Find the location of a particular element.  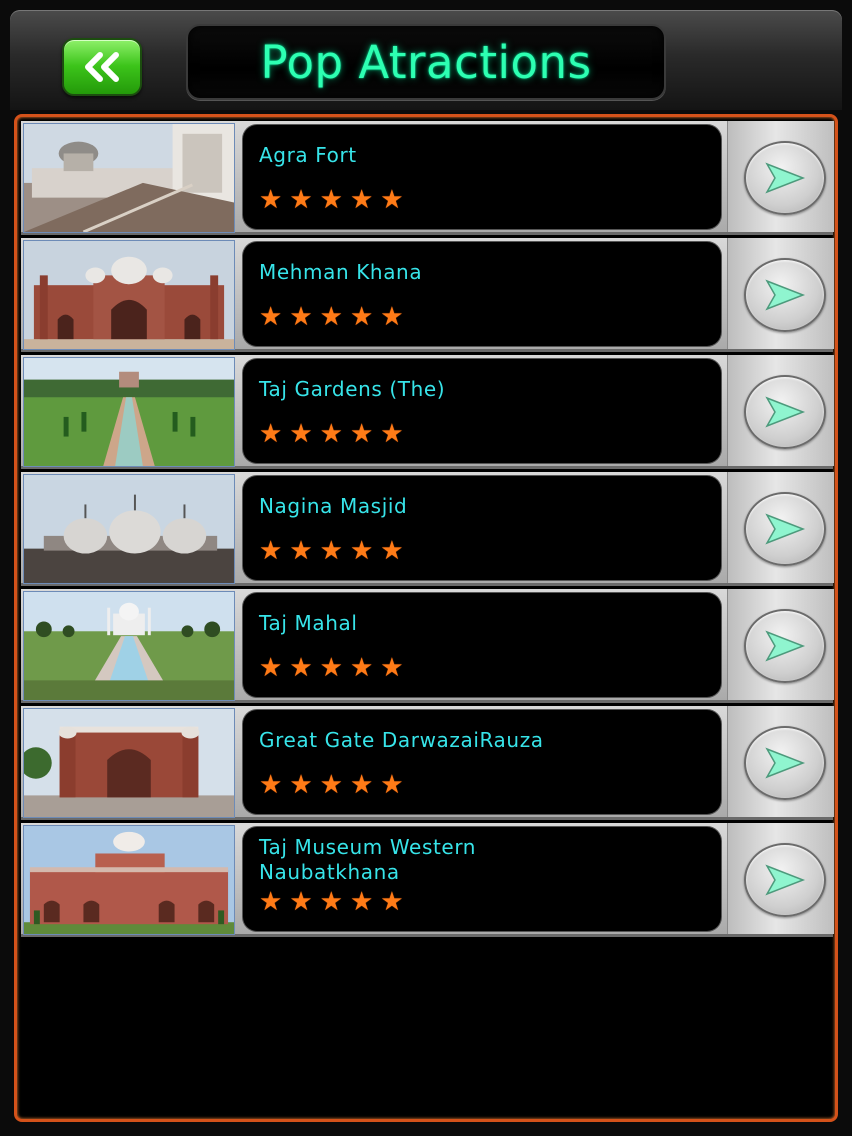

header-bar: Pop Atractions is located at coordinates (426, 60).